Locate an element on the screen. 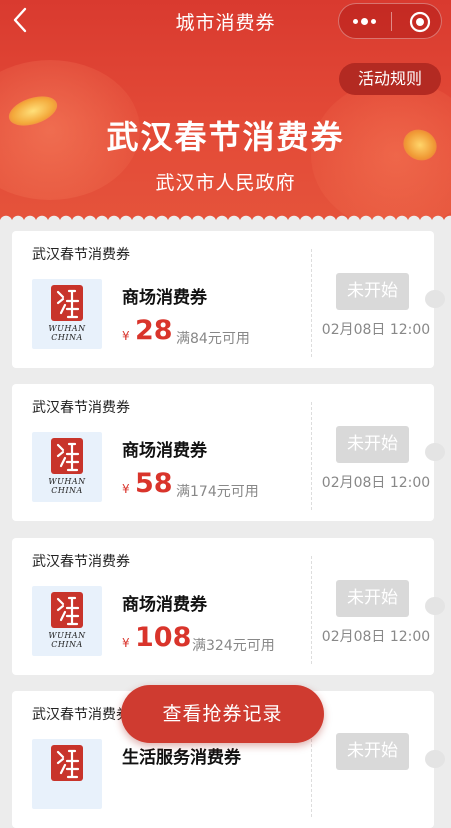 Image resolution: width=451 pixels, height=828 pixels. capsule-divider is located at coordinates (391, 21).